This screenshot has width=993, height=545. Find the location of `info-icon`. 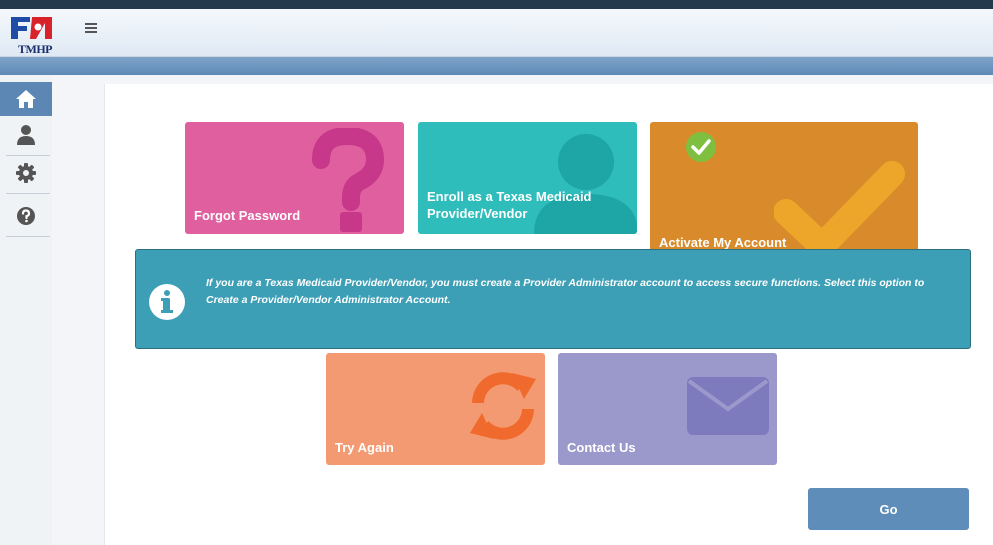

info-icon is located at coordinates (167, 302).